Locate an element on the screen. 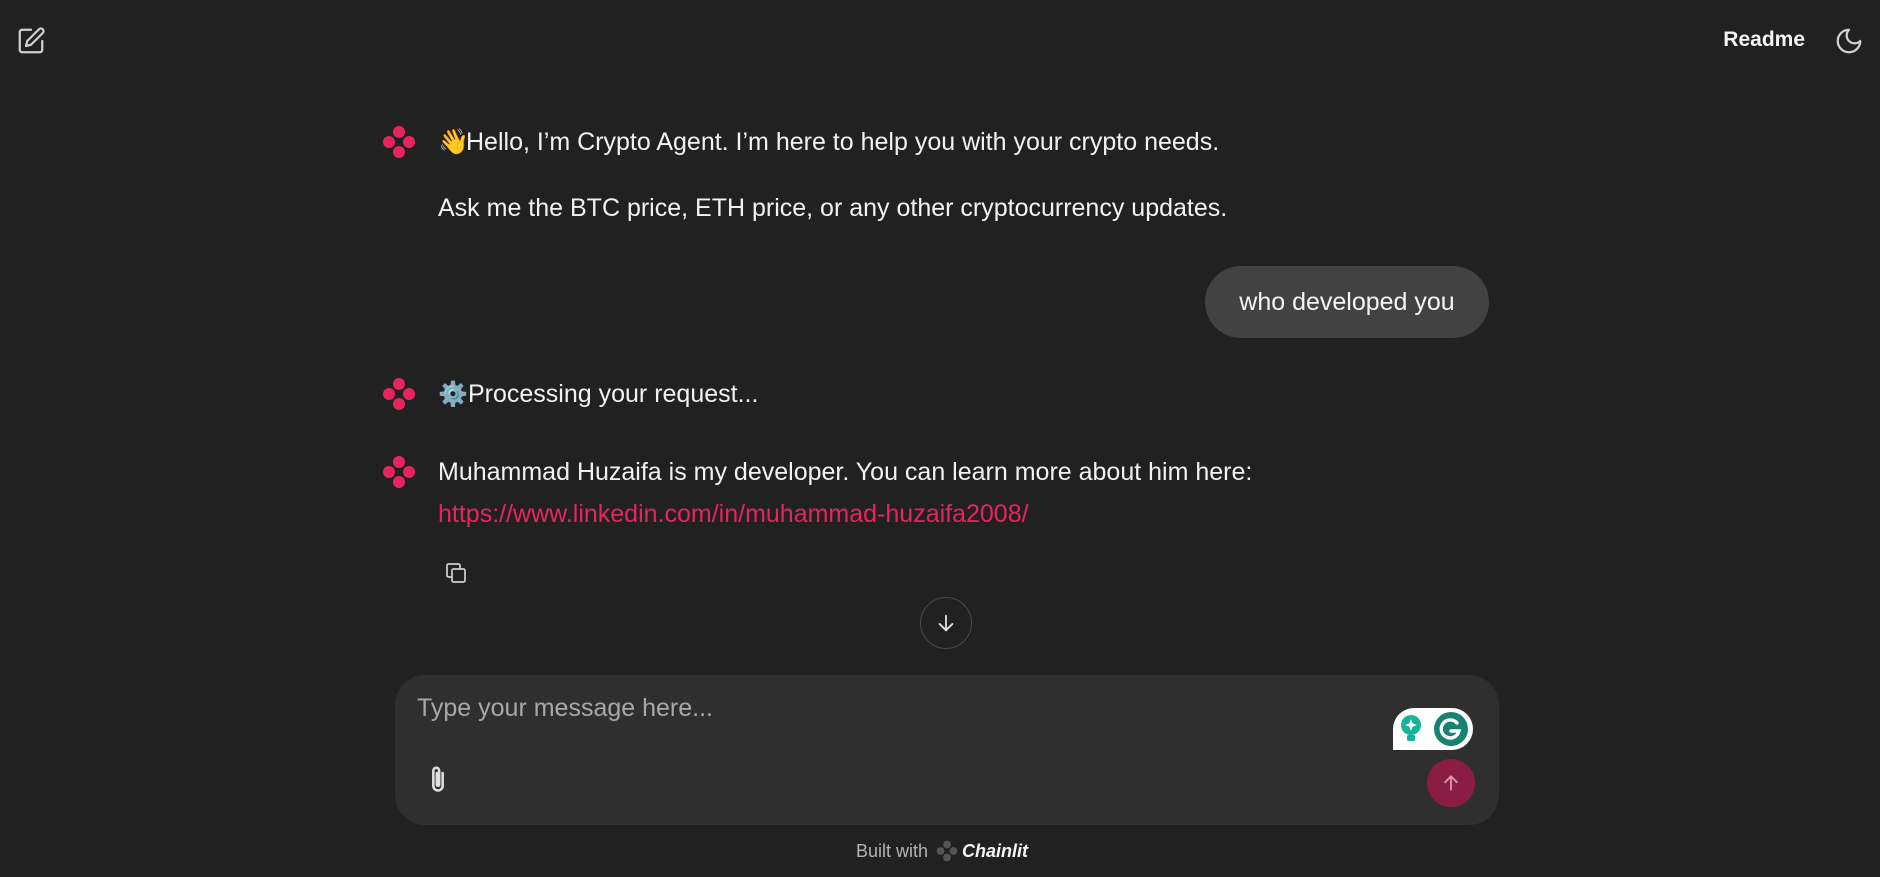 The width and height of the screenshot is (1880, 877). readme-button: Readme is located at coordinates (1764, 40).